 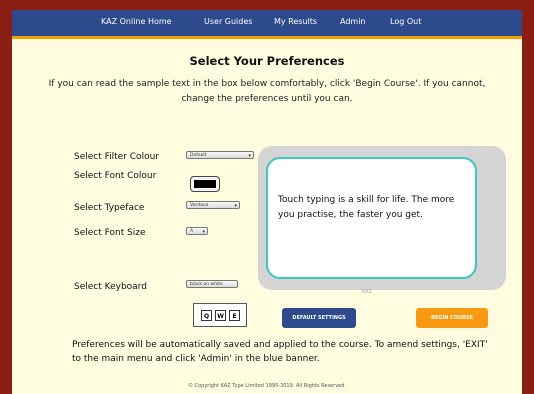 What do you see at coordinates (367, 292) in the screenshot?
I see `kaz-watermark: KAZ` at bounding box center [367, 292].